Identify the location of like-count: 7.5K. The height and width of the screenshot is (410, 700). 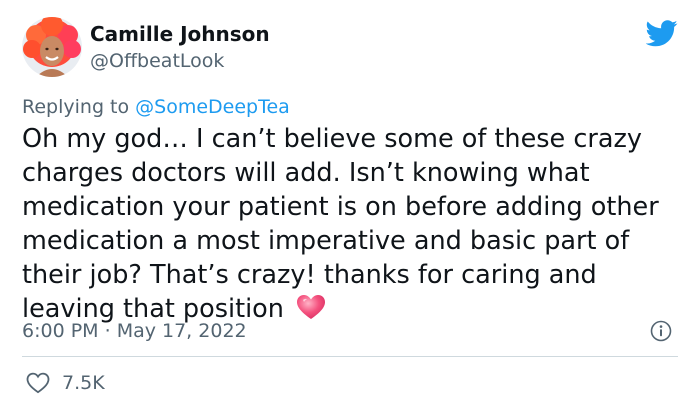
(83, 383).